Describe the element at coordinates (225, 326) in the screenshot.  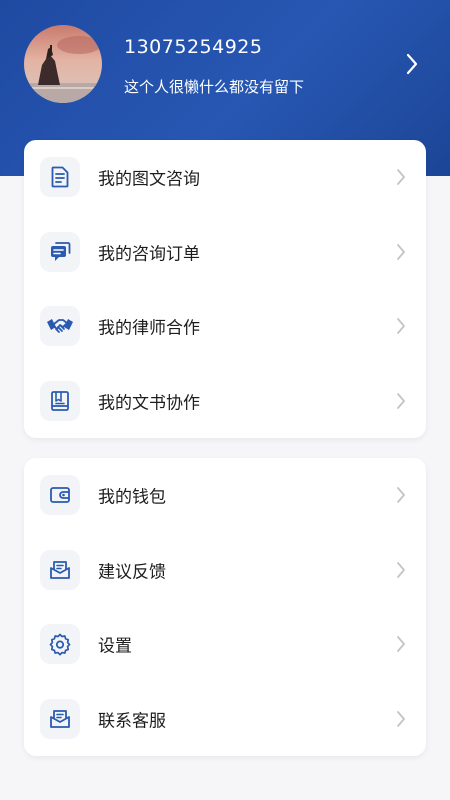
I see `menu-item-lawyer-cooperation: 我的律师合作` at that location.